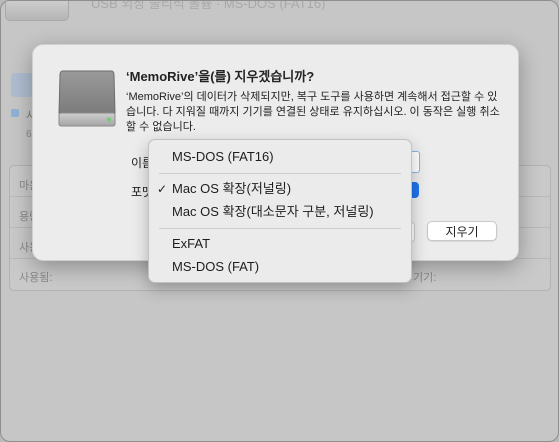  I want to click on background-disk-icon, so click(37, 11).